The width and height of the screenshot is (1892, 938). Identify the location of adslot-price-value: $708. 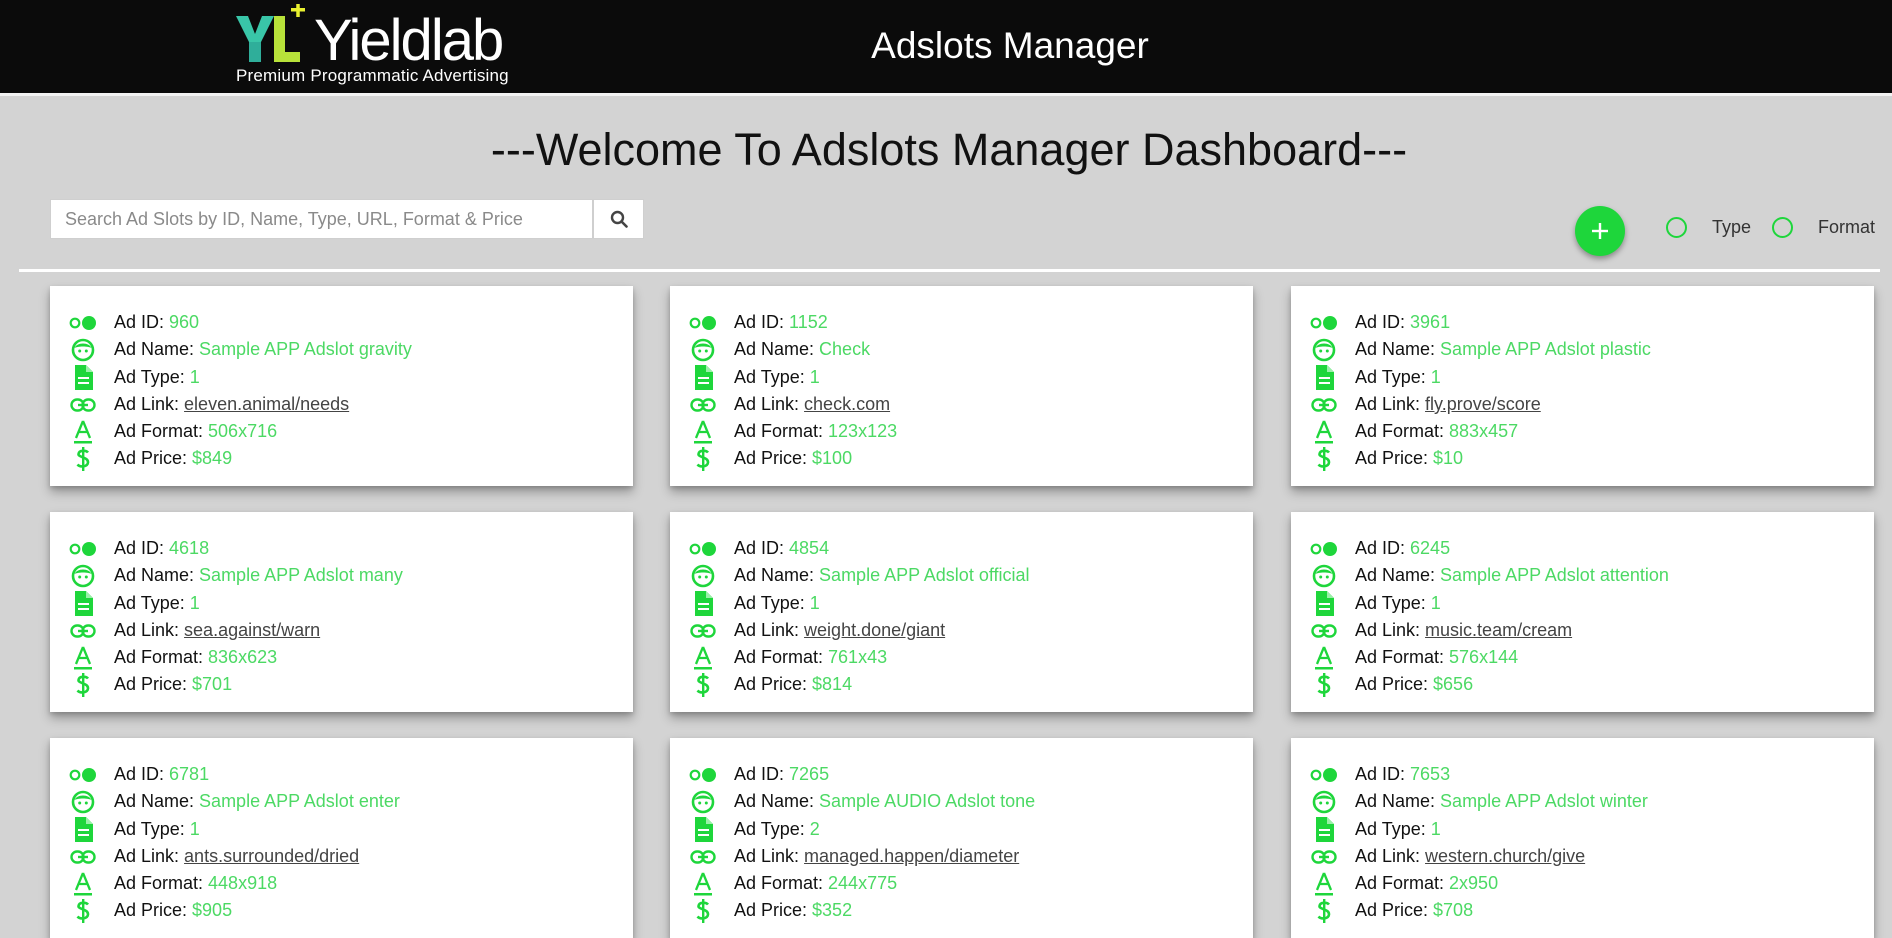
(1453, 910).